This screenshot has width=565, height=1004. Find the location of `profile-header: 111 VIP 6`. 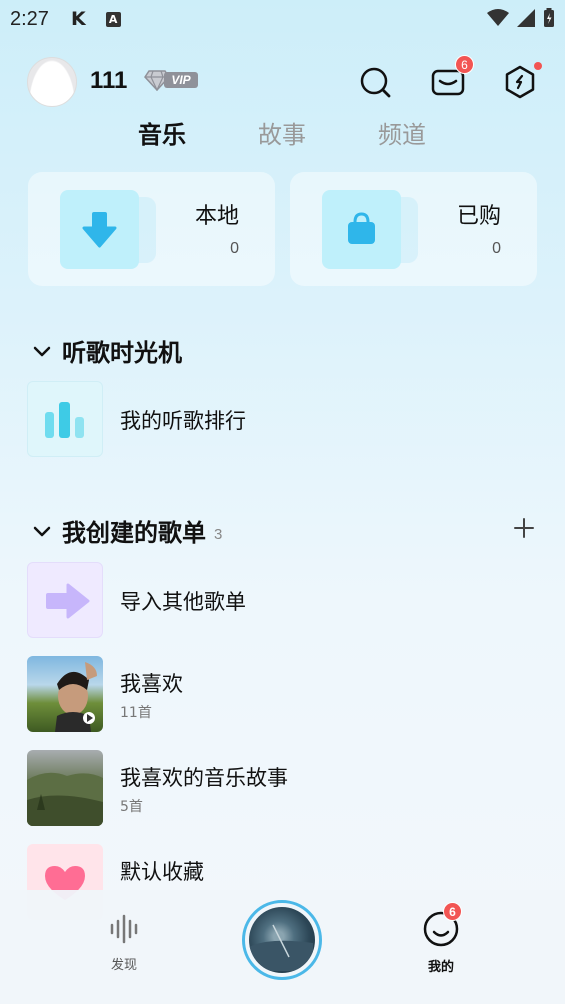

profile-header: 111 VIP 6 is located at coordinates (282, 82).